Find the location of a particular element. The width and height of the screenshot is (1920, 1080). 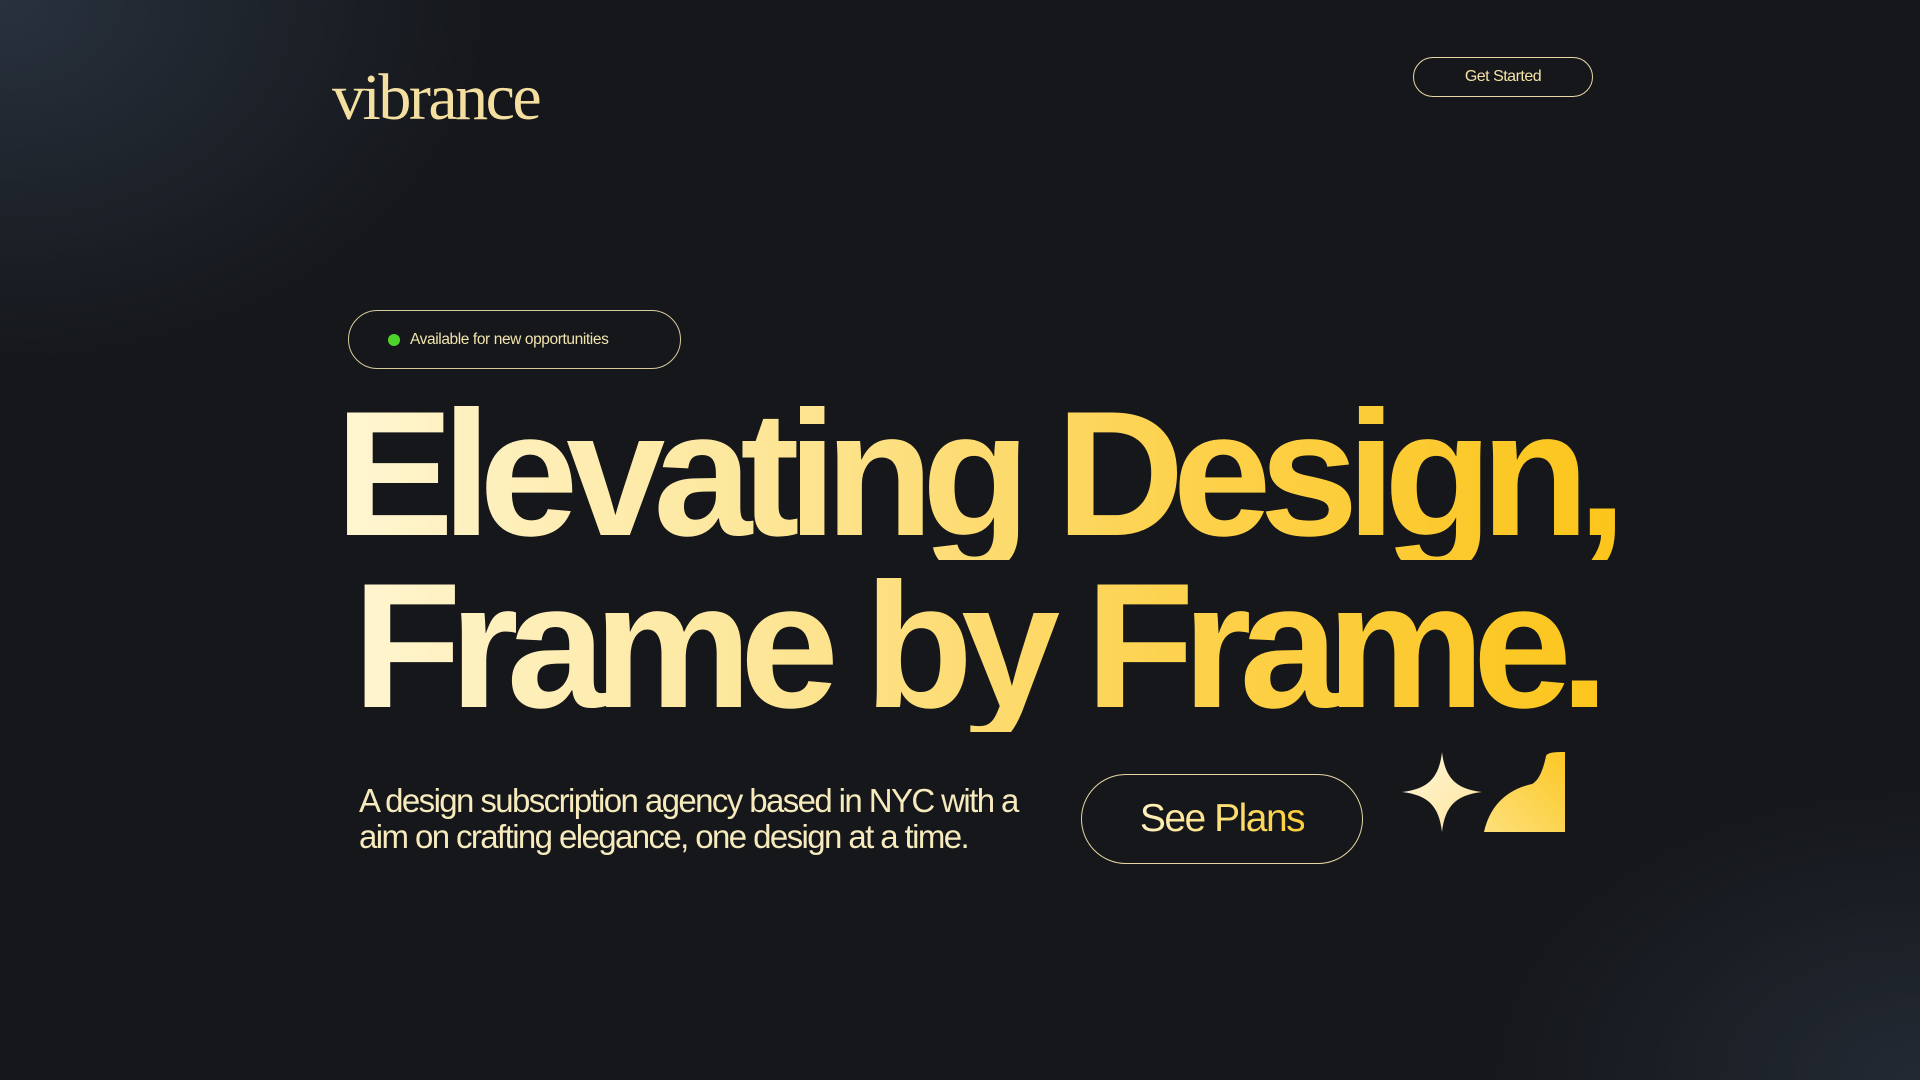

sparkle-icon is located at coordinates (1442, 792).